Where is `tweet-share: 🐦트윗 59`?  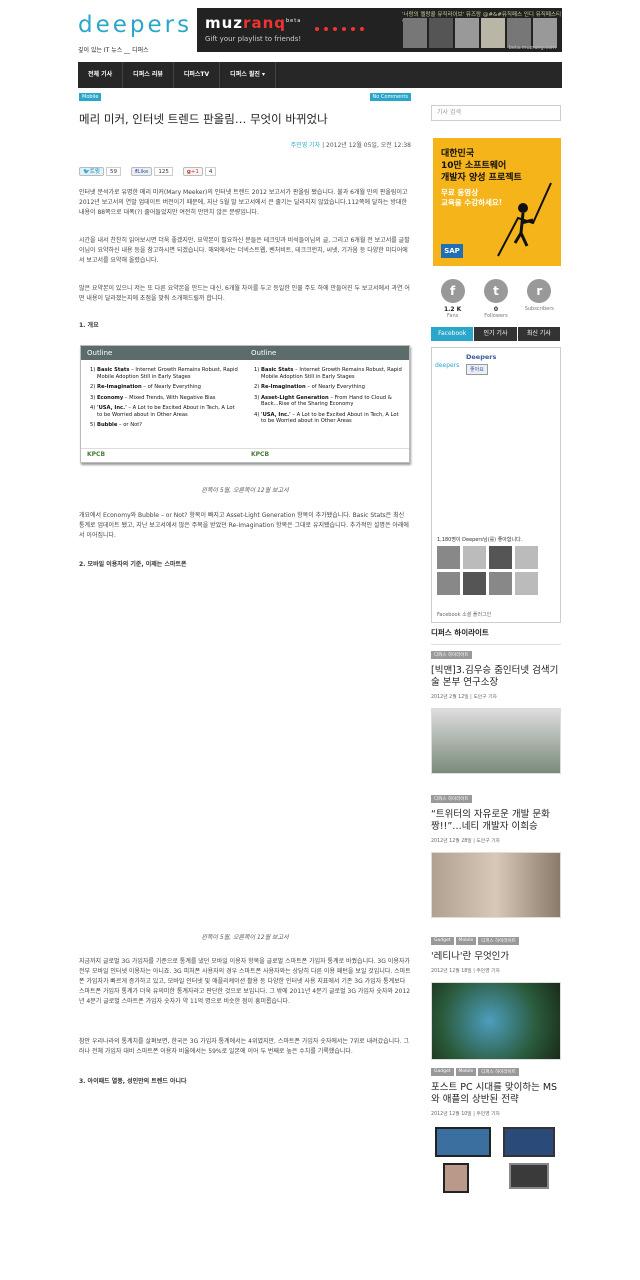
tweet-share: 🐦트윗 59 is located at coordinates (100, 171).